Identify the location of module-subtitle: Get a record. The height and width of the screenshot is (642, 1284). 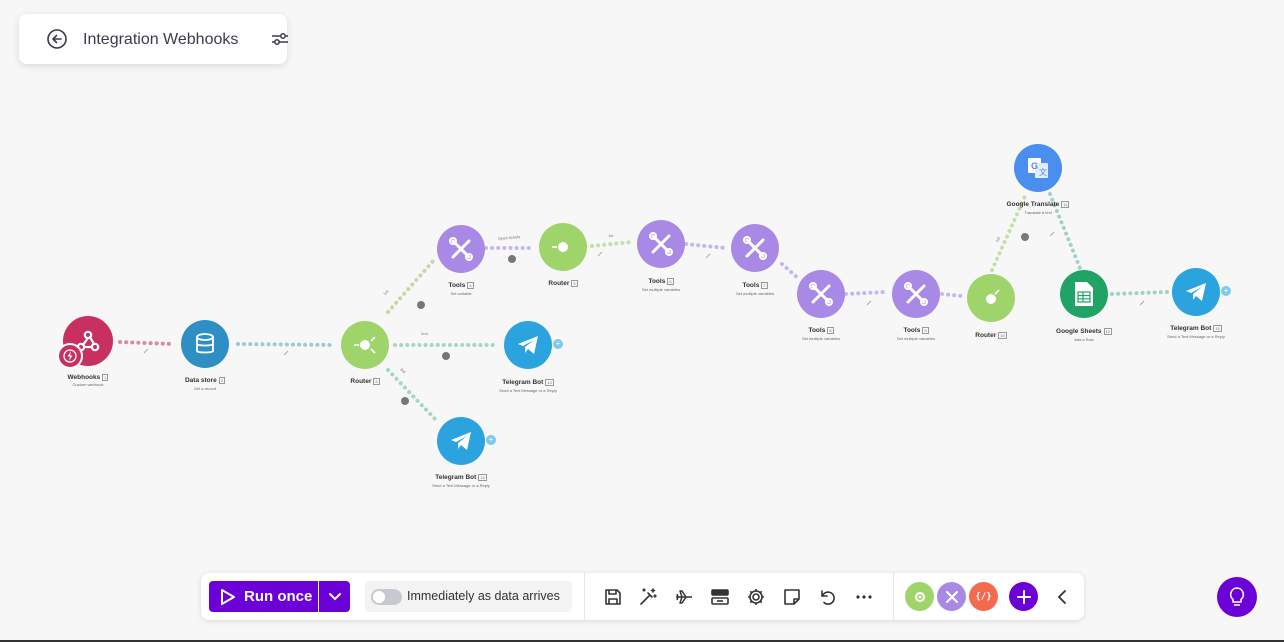
(205, 388).